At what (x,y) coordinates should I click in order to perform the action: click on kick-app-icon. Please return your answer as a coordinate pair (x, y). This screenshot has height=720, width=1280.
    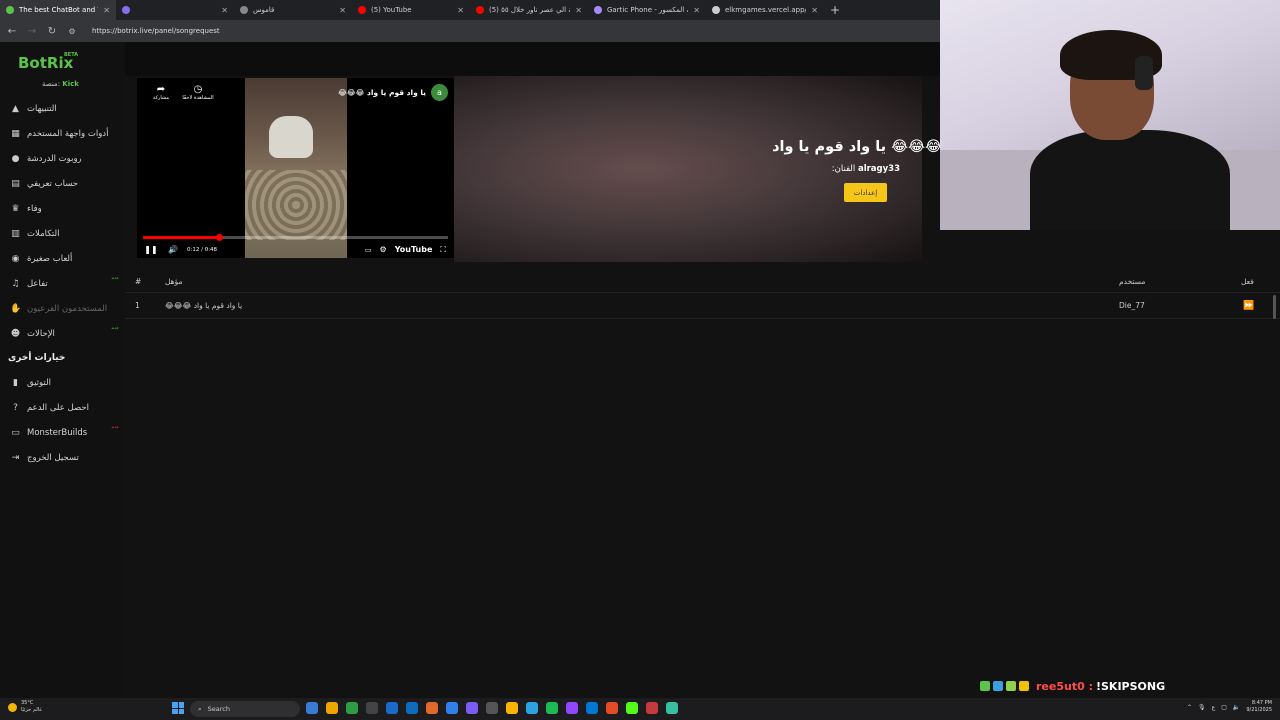
    Looking at the image, I should click on (632, 708).